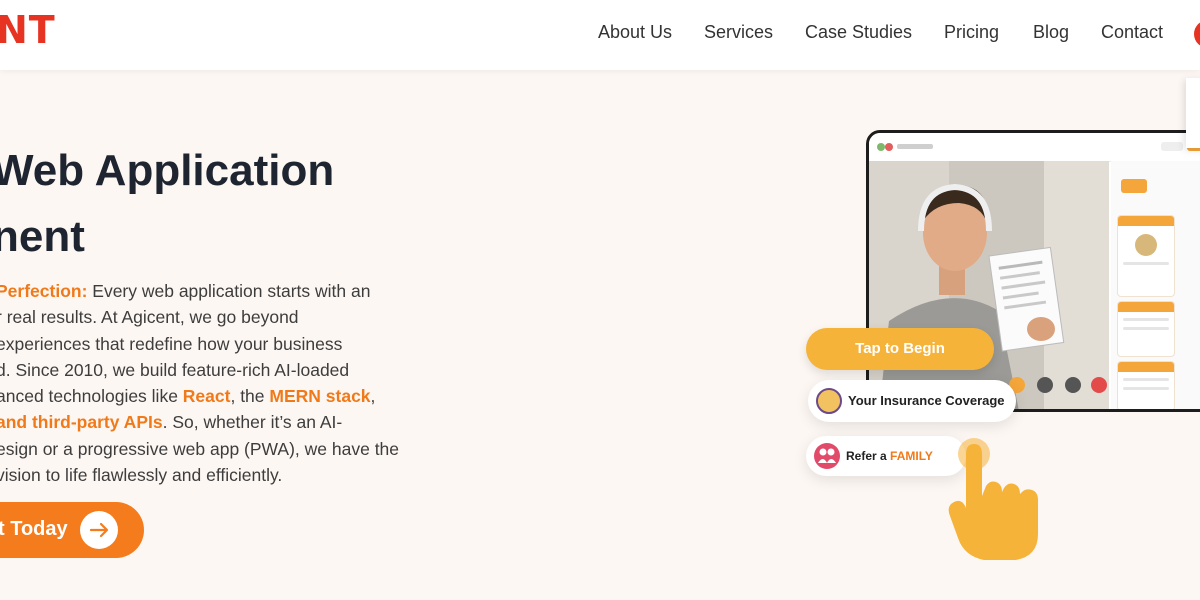 This screenshot has height=600, width=1200. I want to click on insurance-coverage-pill: Your Insurance Coverage, so click(912, 401).